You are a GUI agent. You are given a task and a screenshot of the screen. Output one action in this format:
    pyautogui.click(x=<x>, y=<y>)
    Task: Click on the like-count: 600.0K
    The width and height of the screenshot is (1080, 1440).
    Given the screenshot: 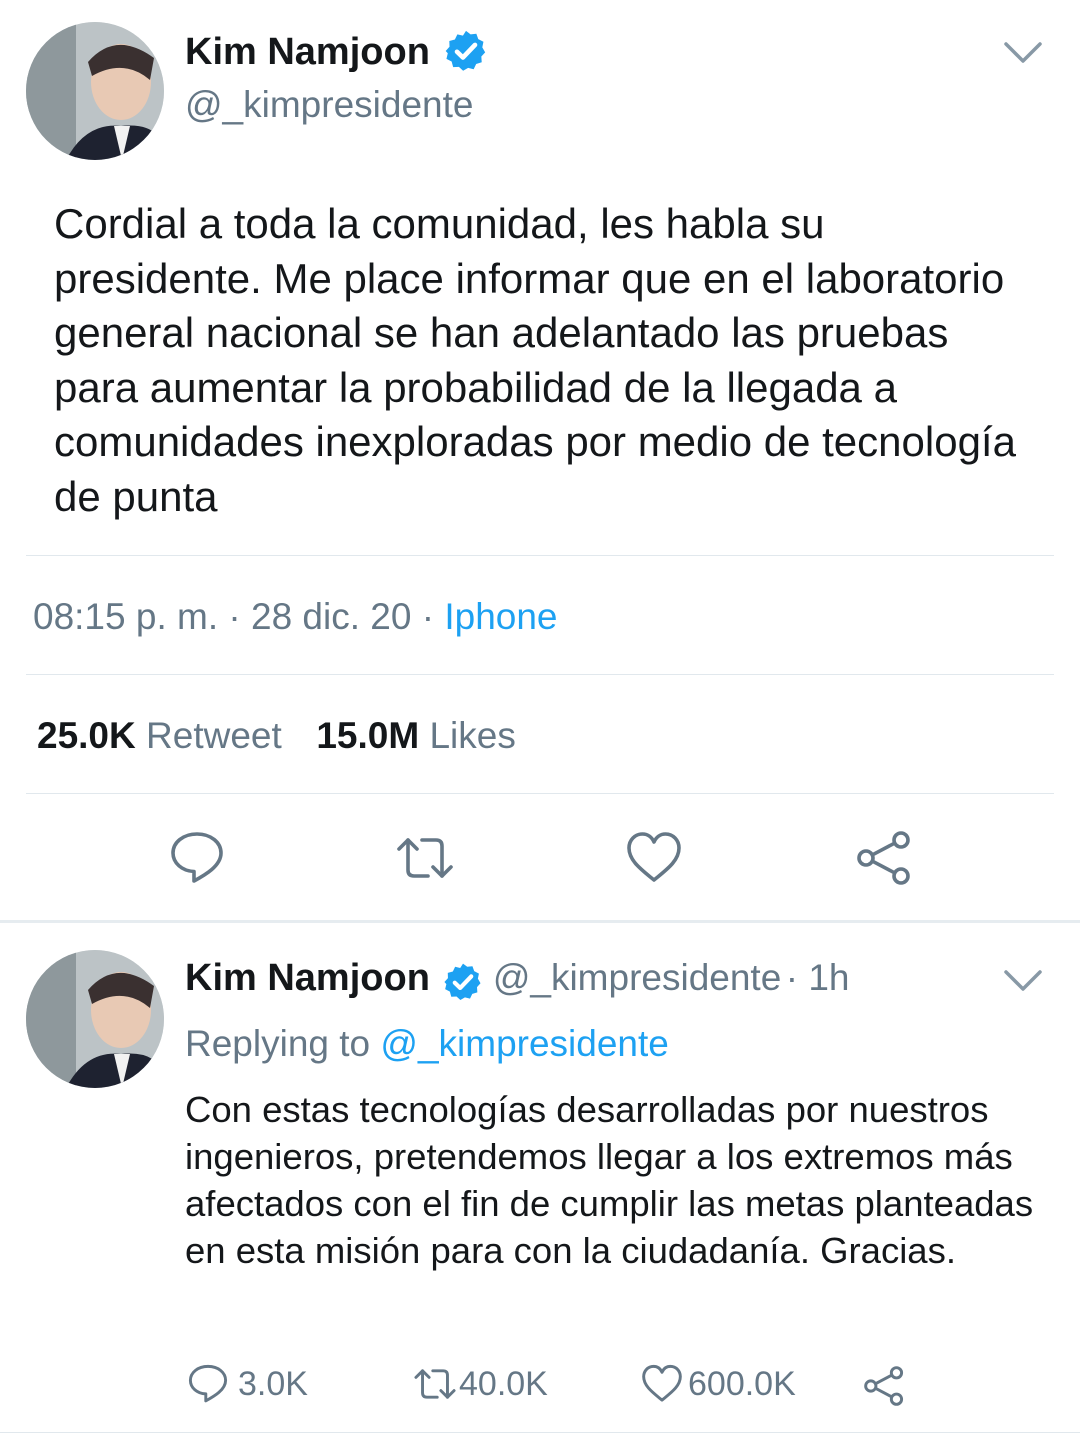 What is the action you would take?
    pyautogui.click(x=742, y=1383)
    